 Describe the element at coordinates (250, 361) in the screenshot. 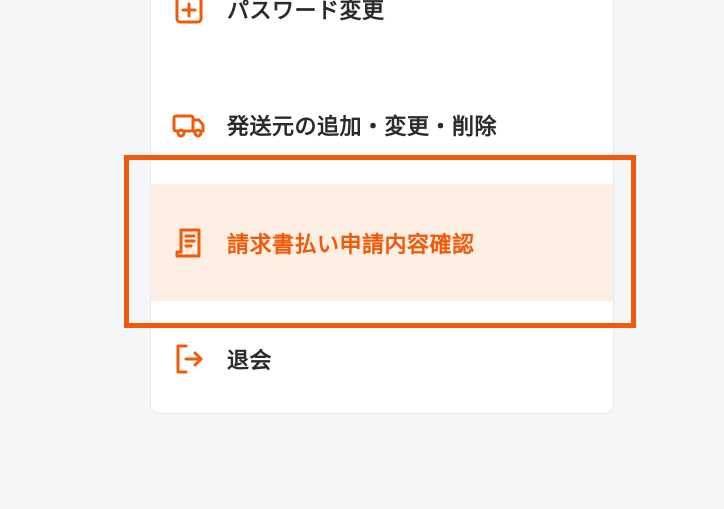

I see `menu-item-label: 退会` at that location.